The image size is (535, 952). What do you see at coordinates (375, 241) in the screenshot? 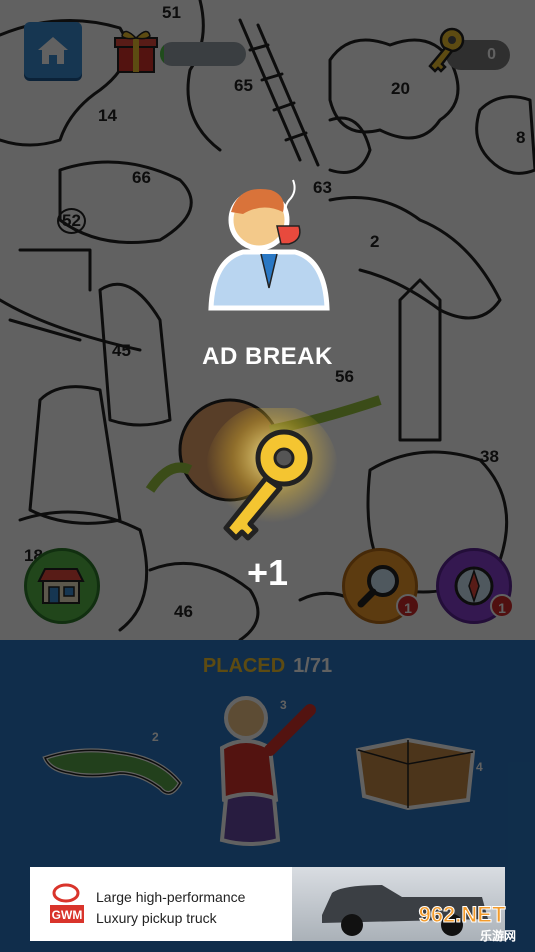
I see `region-number: 2` at bounding box center [375, 241].